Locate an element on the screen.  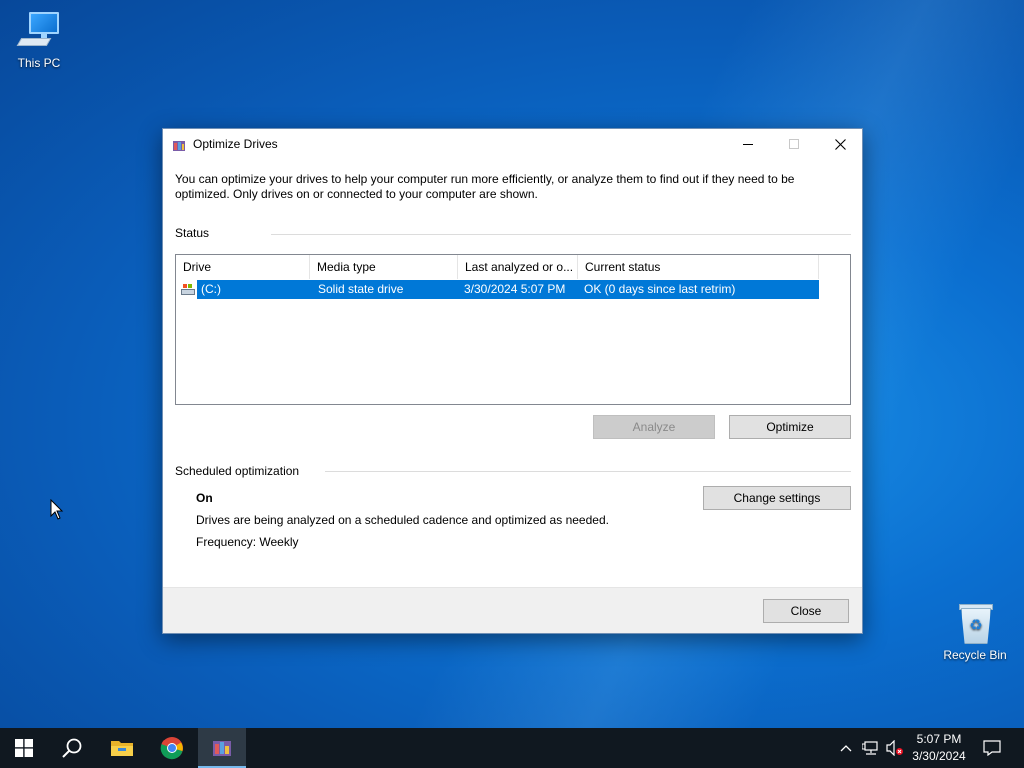
scheduled-divider is located at coordinates (588, 471).